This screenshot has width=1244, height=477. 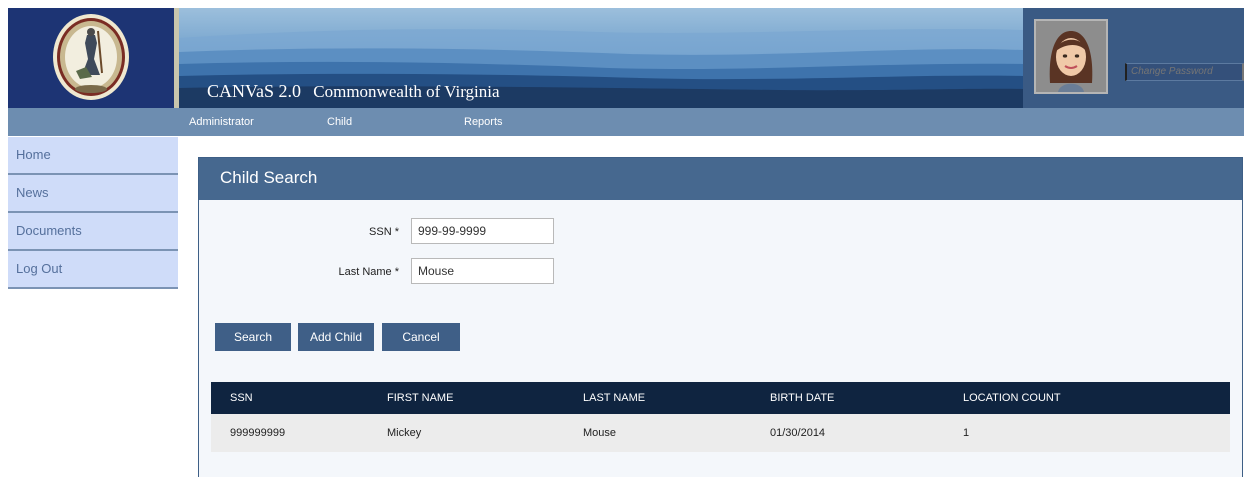 I want to click on cell-location-count: 1, so click(x=966, y=433).